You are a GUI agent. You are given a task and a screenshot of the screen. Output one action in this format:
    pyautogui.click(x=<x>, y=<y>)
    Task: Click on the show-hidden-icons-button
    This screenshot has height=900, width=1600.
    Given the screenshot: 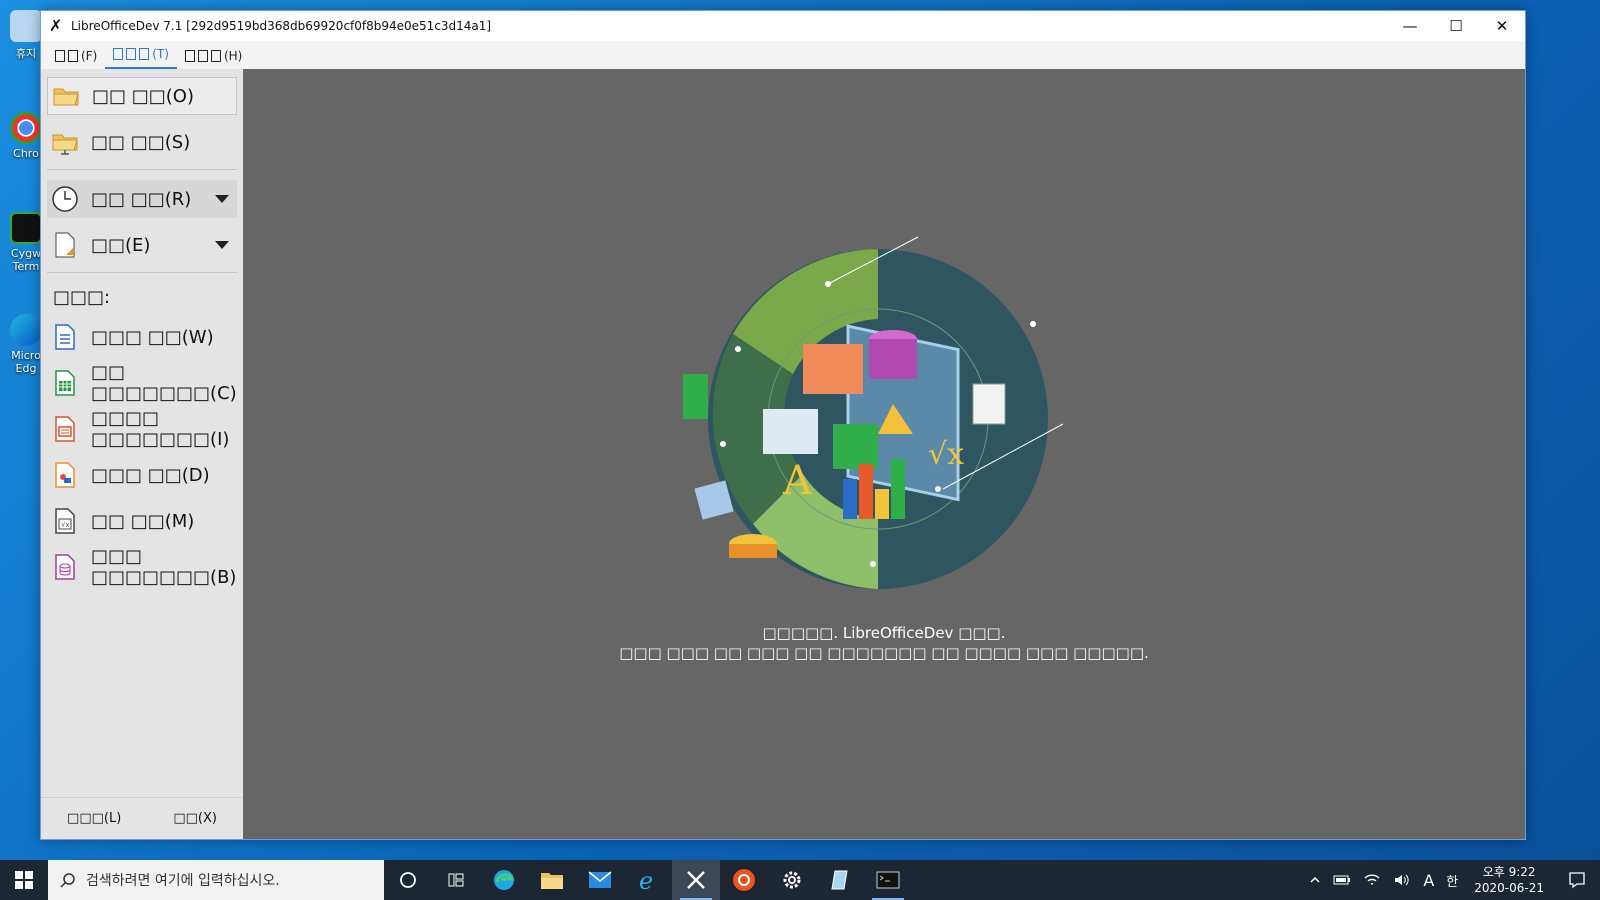 What is the action you would take?
    pyautogui.click(x=1315, y=880)
    